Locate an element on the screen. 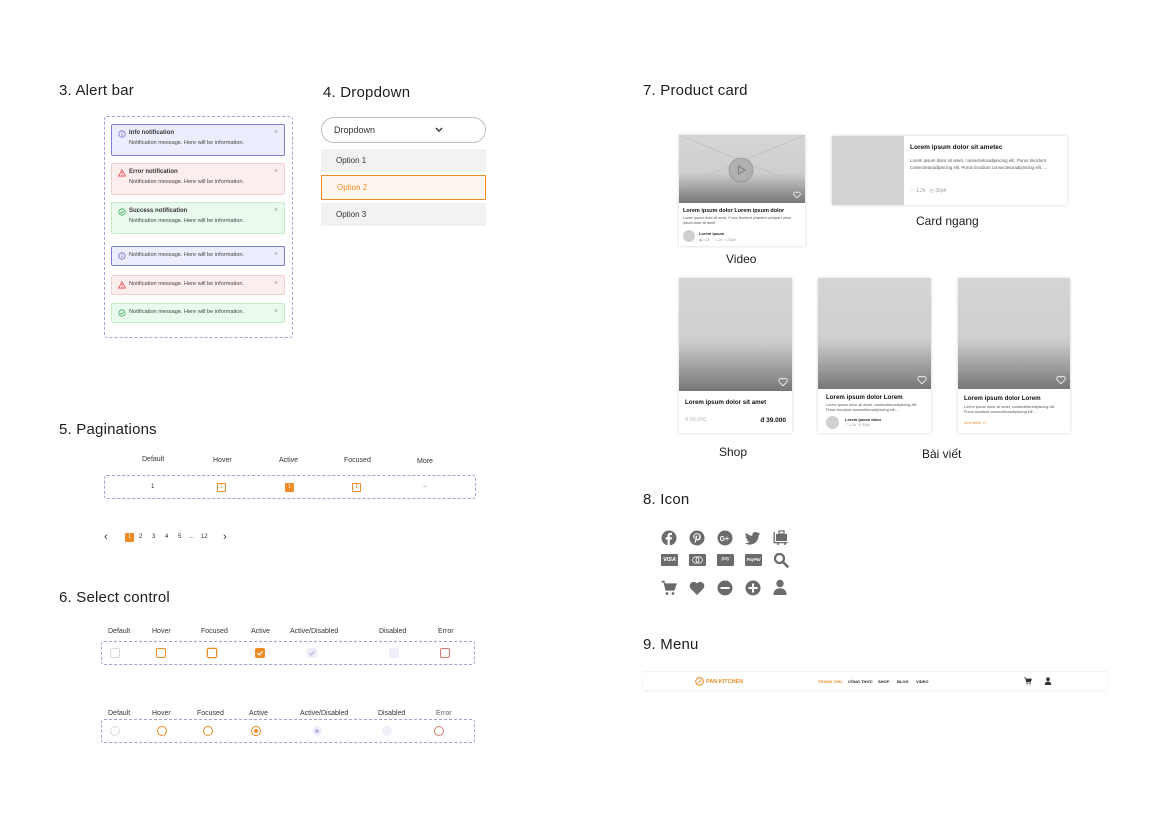 This screenshot has width=1164, height=823. radio-focused is located at coordinates (208, 731).